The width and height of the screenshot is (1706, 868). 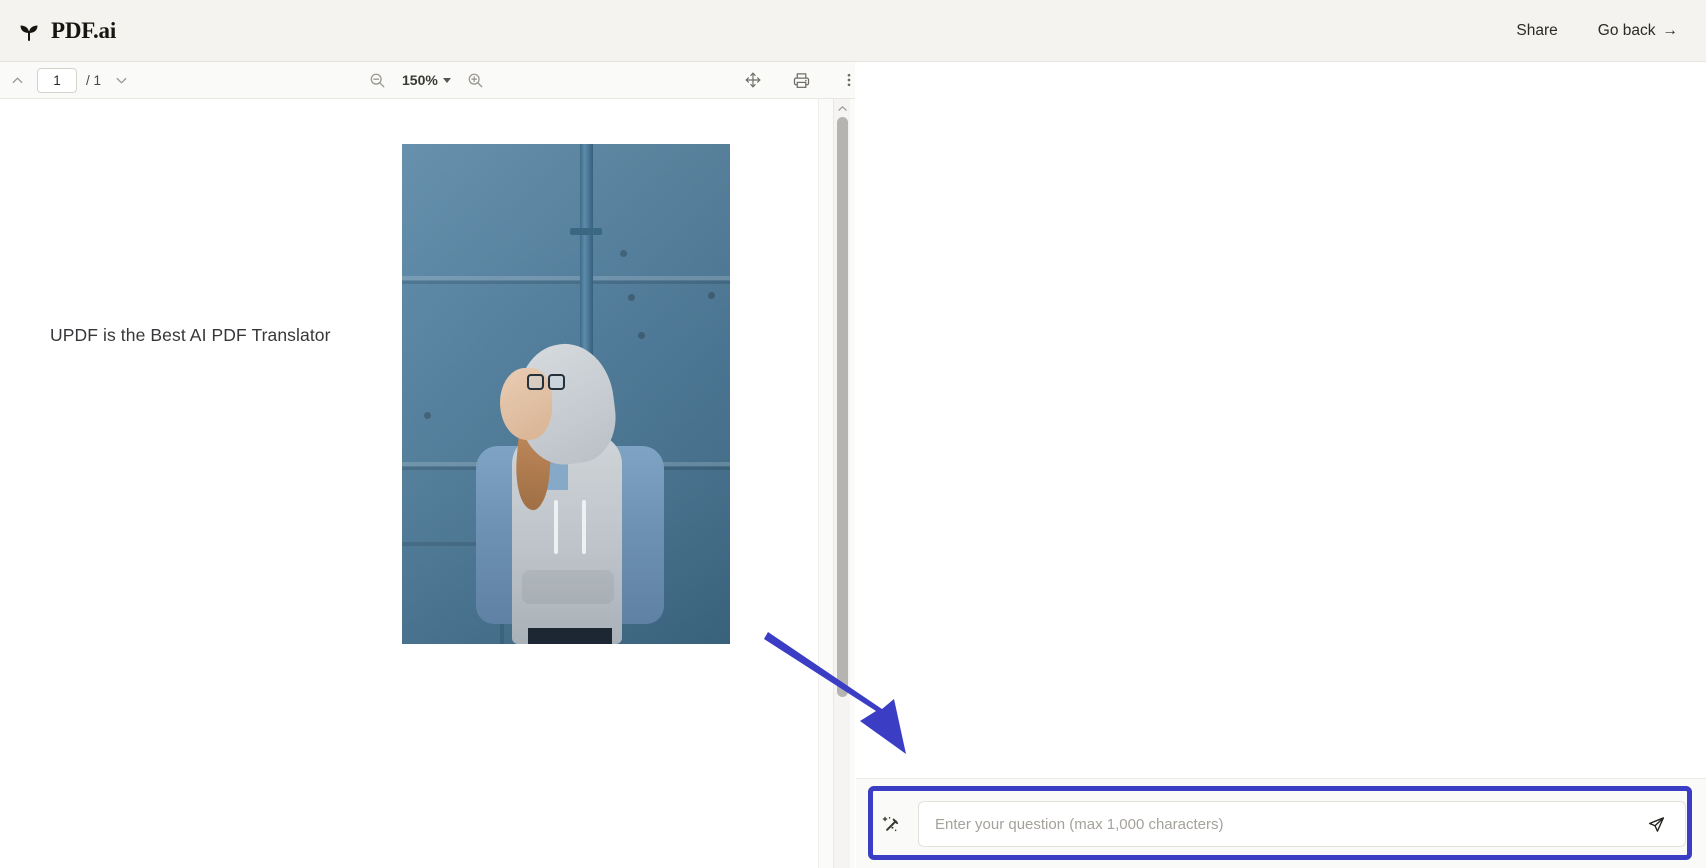 I want to click on photo-pants, so click(x=570, y=636).